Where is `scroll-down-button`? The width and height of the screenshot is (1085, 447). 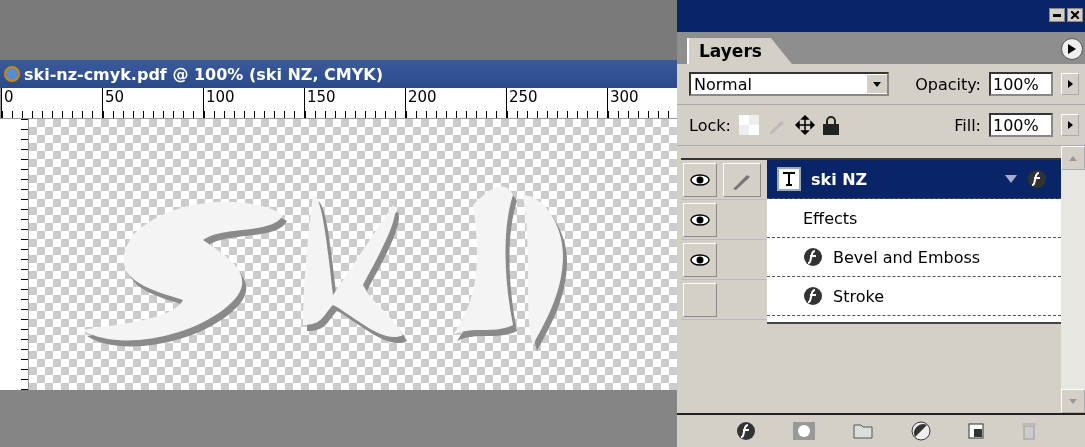 scroll-down-button is located at coordinates (1073, 401).